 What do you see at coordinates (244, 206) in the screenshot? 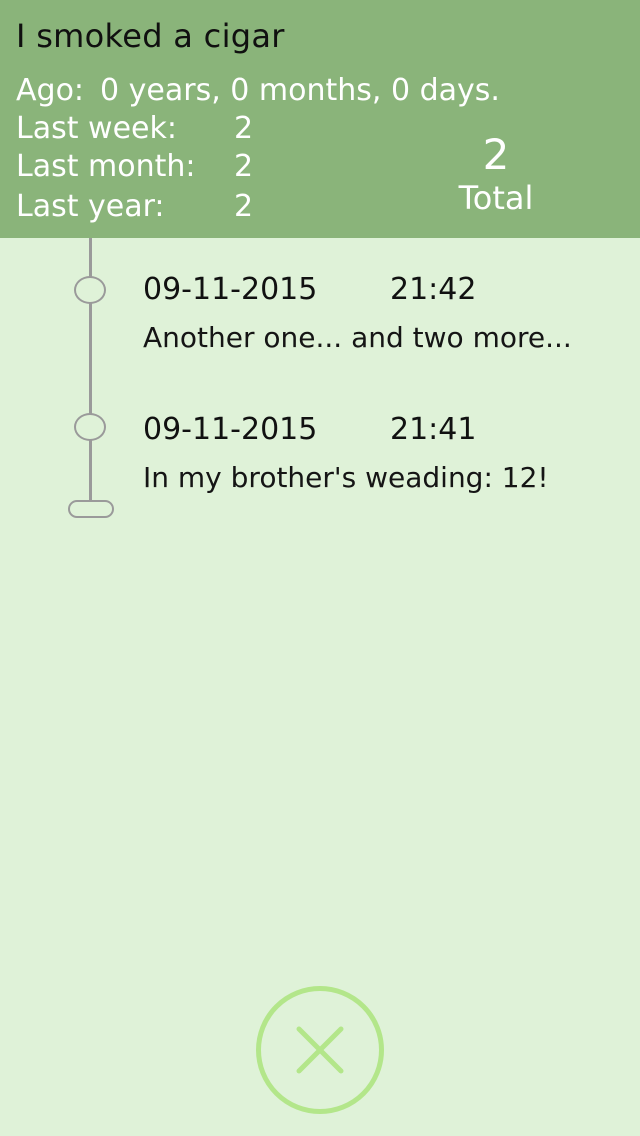
I see `stat-value-last-year: 2` at bounding box center [244, 206].